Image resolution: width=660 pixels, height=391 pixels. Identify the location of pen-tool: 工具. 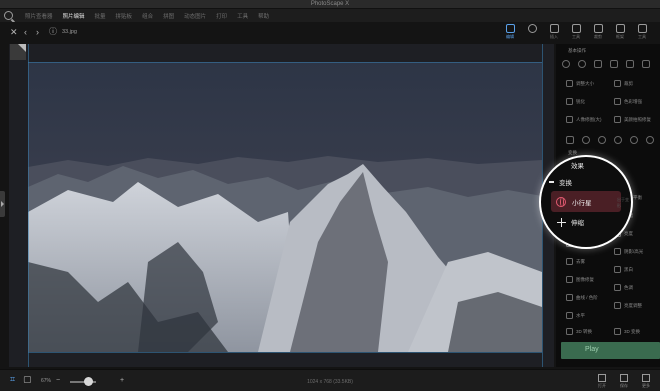
(642, 32).